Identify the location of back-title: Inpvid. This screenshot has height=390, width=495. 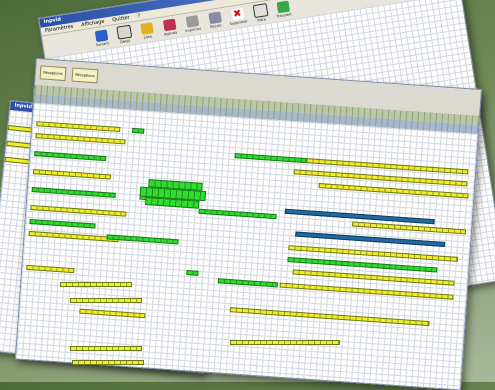
(52, 21).